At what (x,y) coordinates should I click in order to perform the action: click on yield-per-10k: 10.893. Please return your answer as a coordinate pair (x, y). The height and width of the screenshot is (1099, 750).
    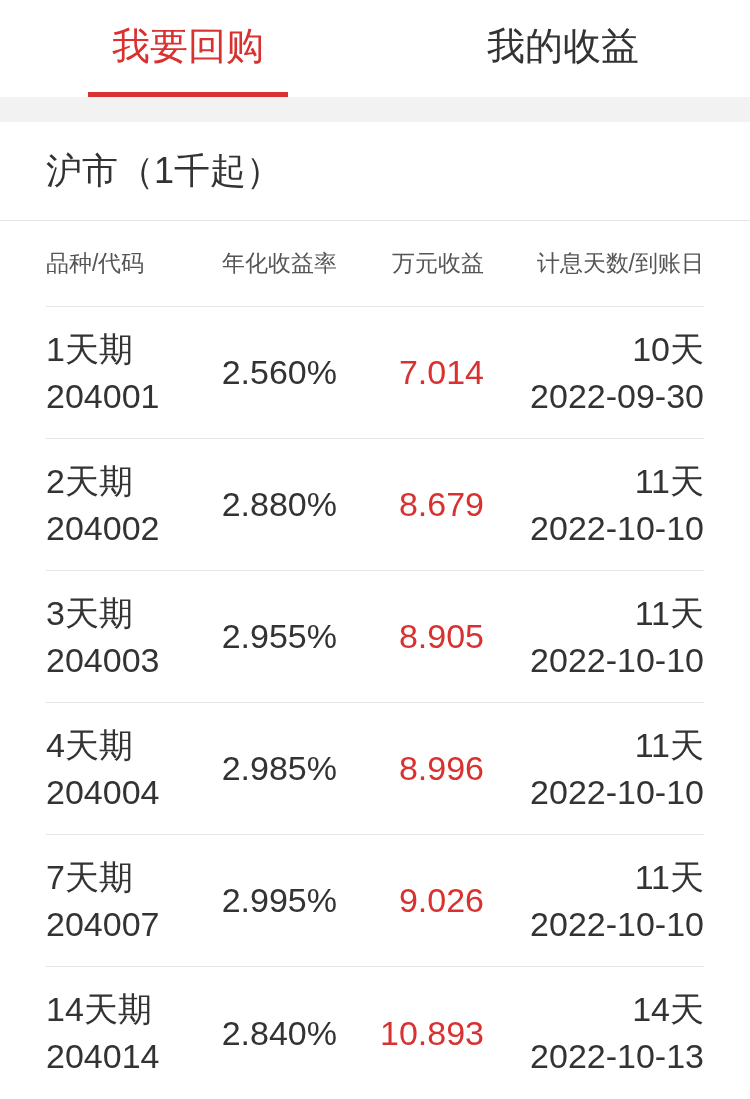
    Looking at the image, I should click on (432, 1033).